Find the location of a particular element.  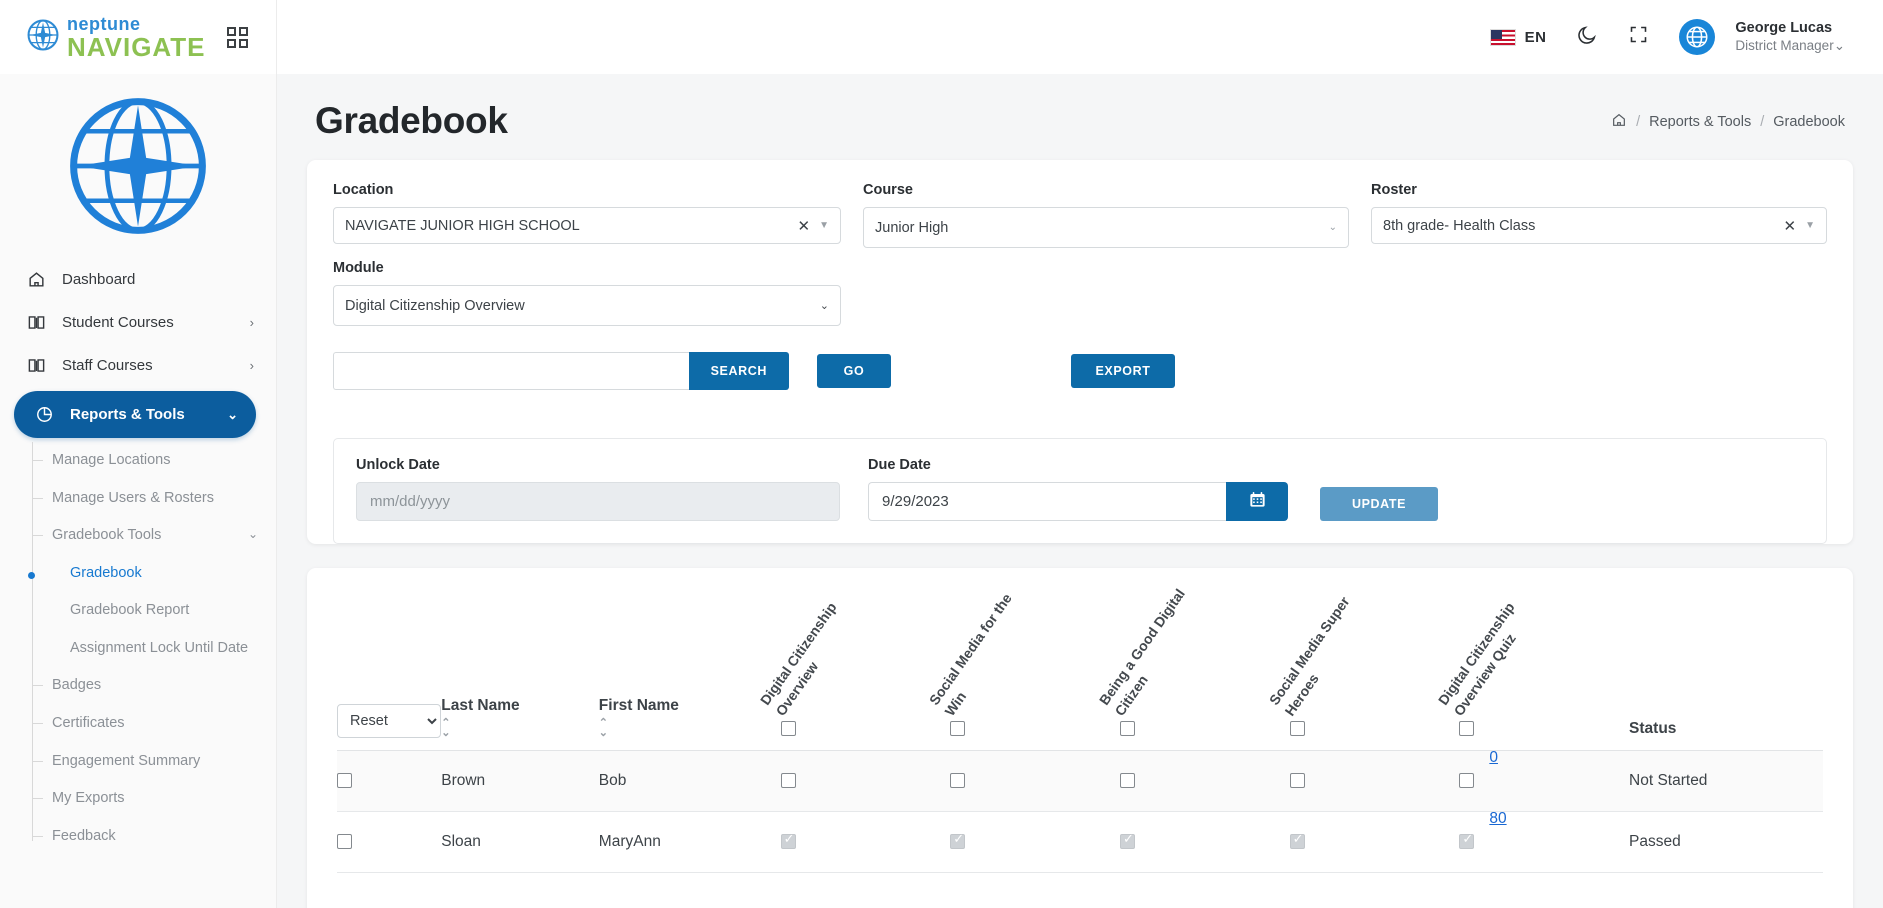

active-dot-icon is located at coordinates (31, 575).